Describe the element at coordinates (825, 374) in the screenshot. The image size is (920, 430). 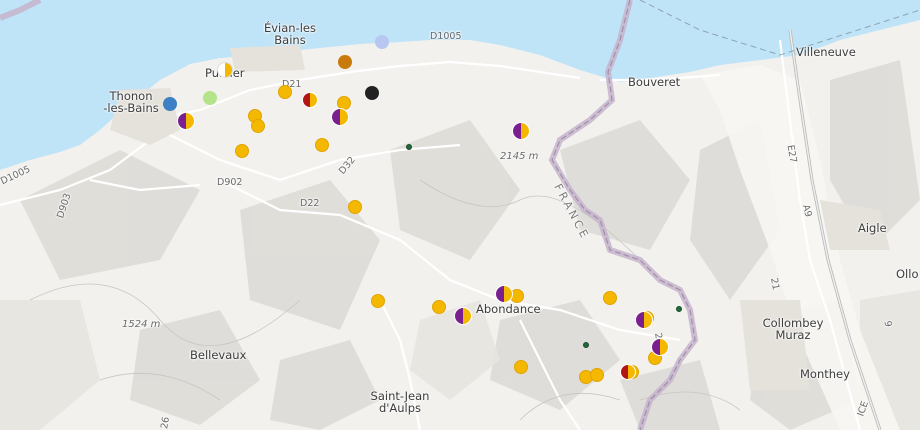
I see `label-monthey: Monthey` at that location.